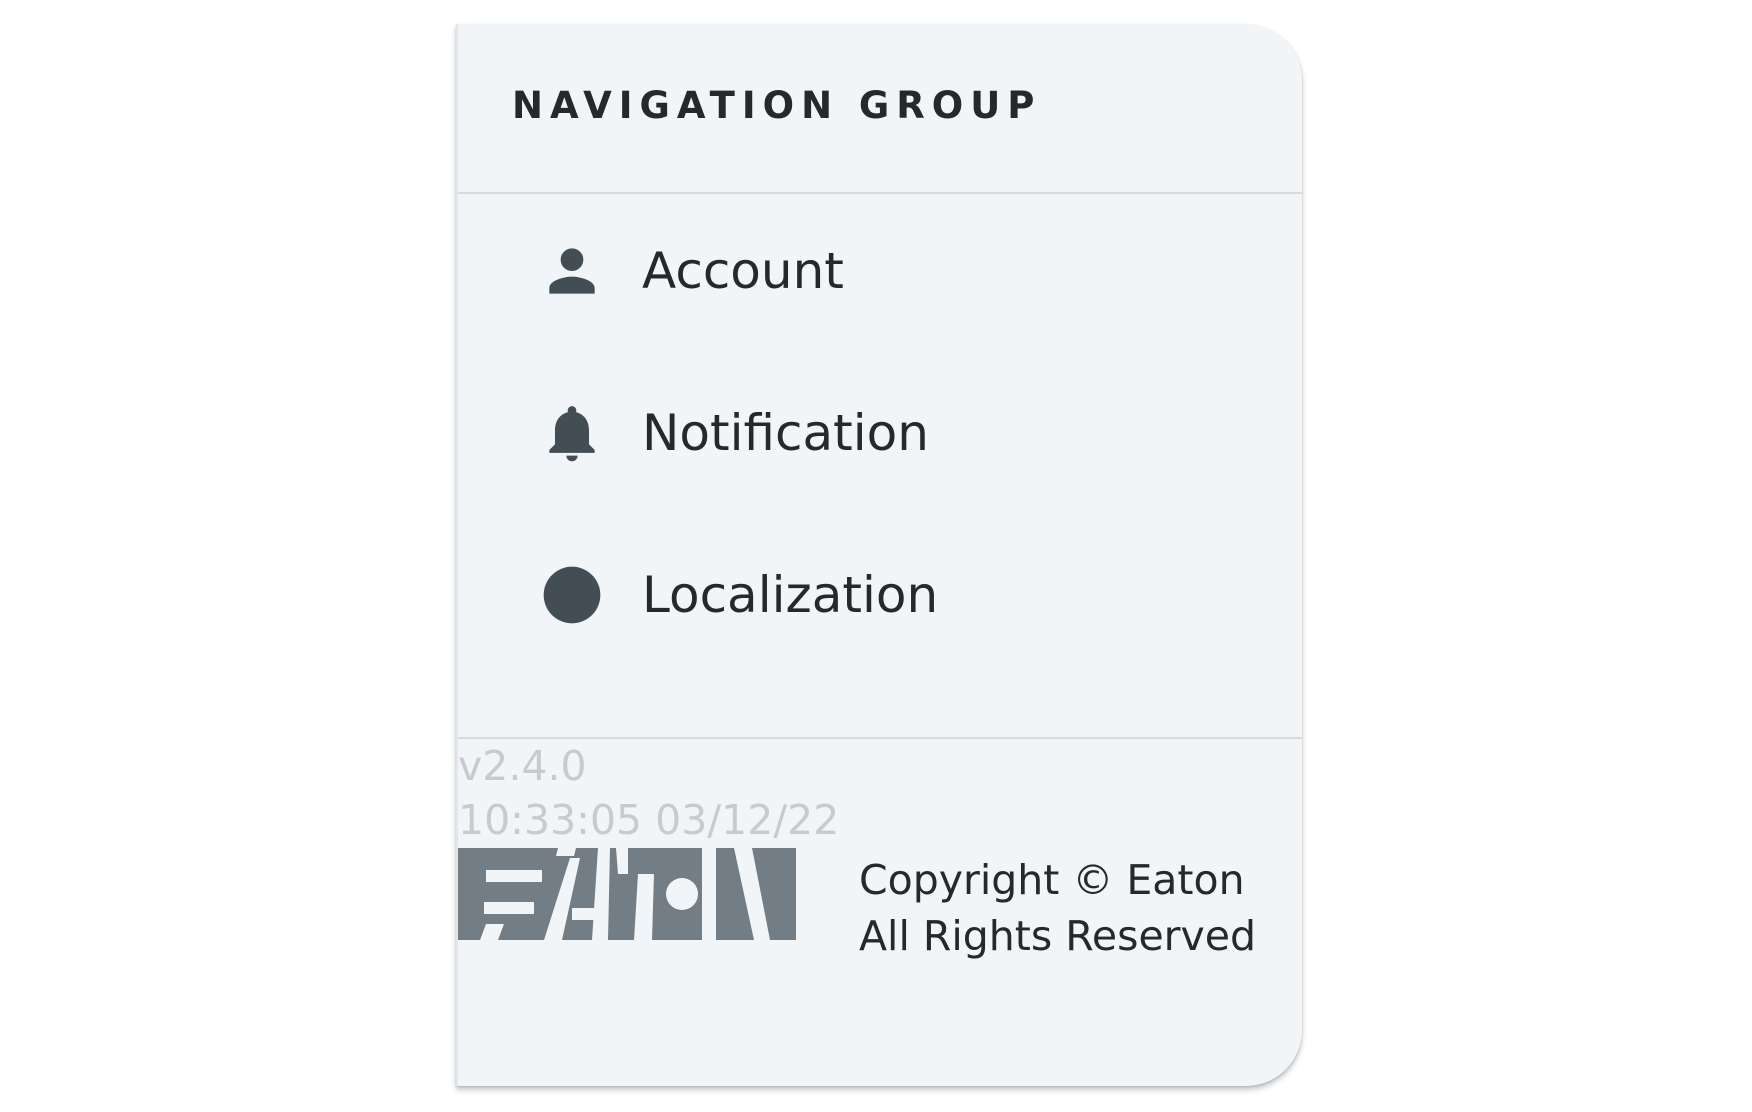 The width and height of the screenshot is (1752, 1112). I want to click on nav-item-localization: Localization, so click(880, 595).